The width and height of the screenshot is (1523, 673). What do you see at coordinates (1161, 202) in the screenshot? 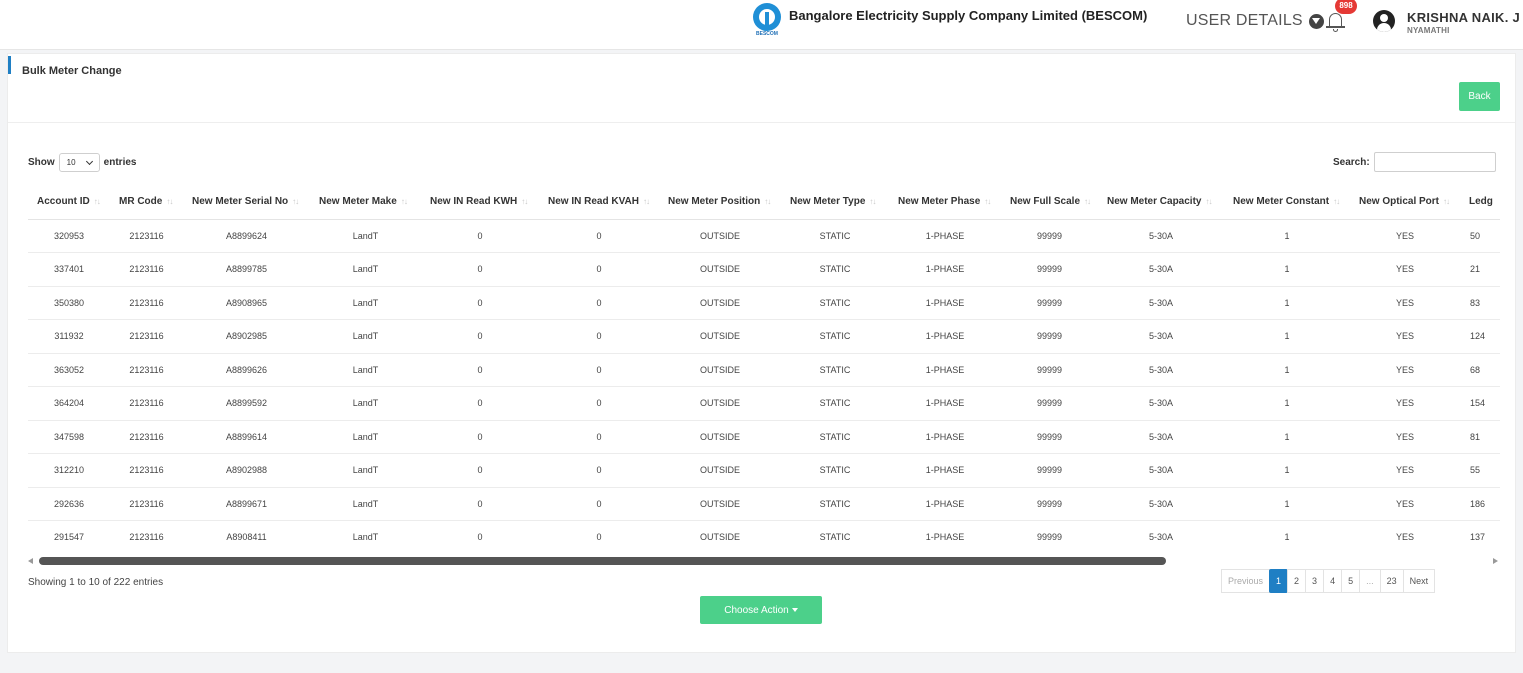
I see `column-header: New Meter Capacity ↑↓` at bounding box center [1161, 202].